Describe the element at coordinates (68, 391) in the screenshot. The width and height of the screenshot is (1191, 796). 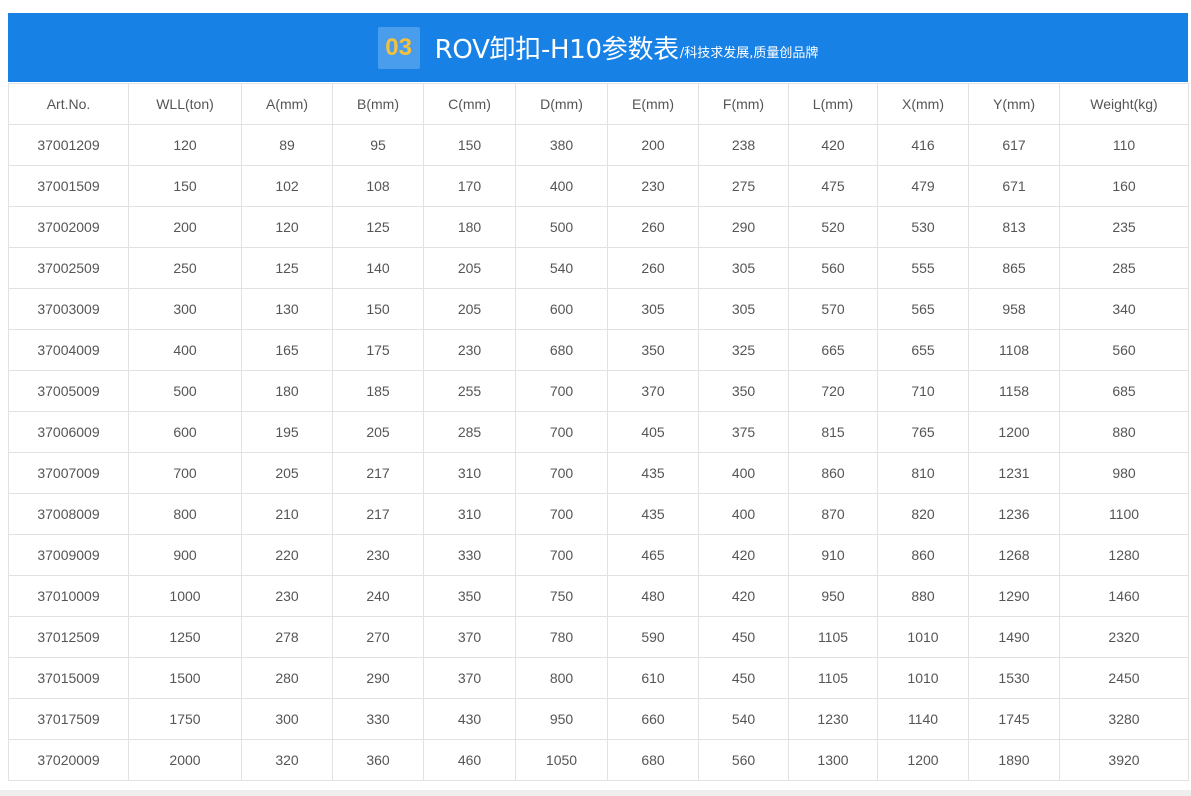
I see `cell-art-no: 37005009` at that location.